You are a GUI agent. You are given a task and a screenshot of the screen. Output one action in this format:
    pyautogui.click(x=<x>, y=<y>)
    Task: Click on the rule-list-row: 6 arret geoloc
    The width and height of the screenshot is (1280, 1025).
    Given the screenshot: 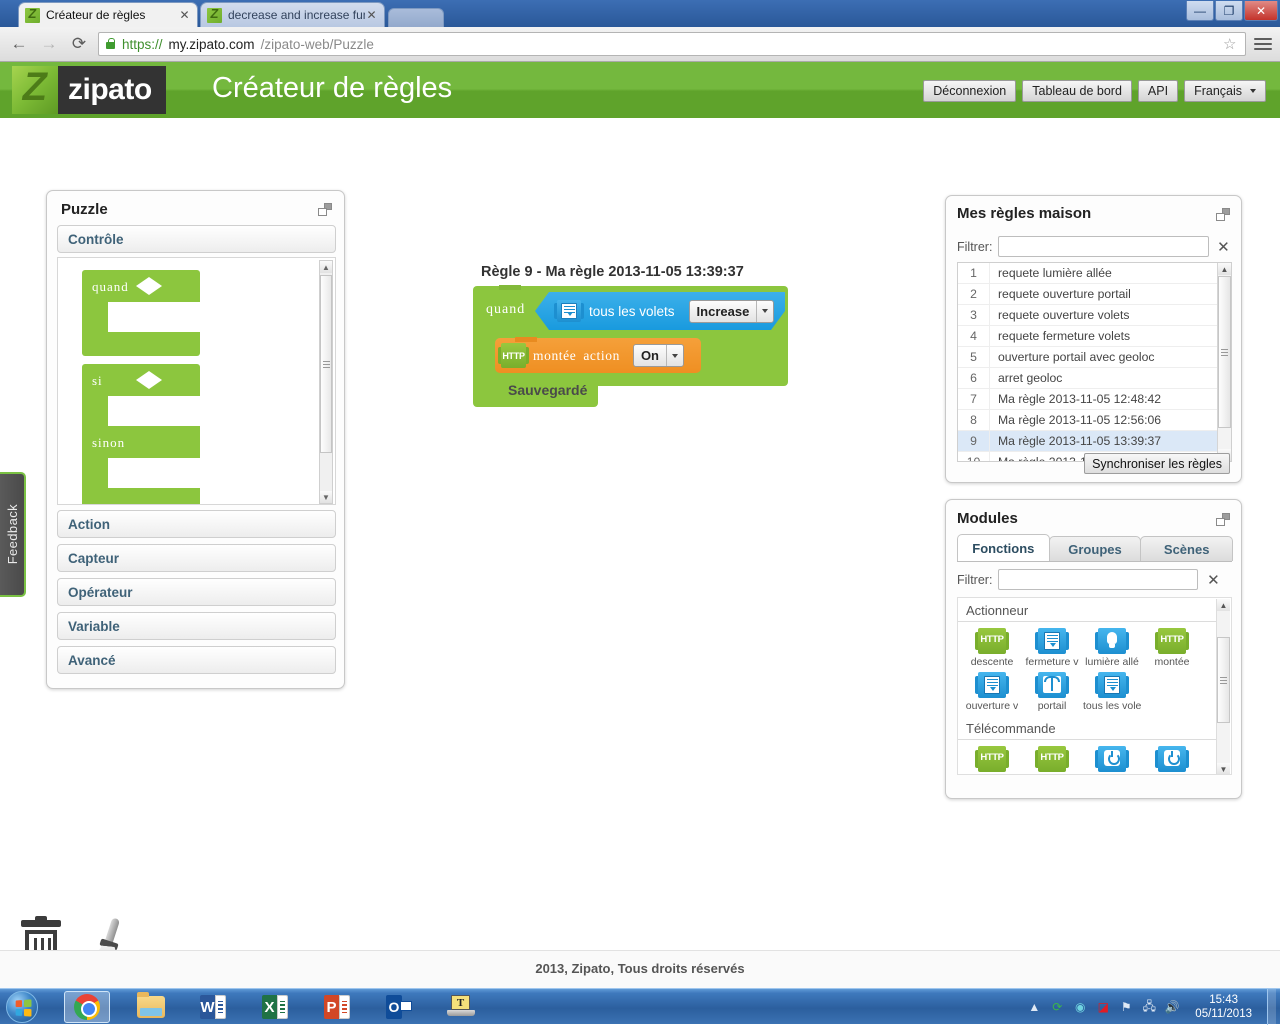 What is the action you would take?
    pyautogui.click(x=1094, y=378)
    